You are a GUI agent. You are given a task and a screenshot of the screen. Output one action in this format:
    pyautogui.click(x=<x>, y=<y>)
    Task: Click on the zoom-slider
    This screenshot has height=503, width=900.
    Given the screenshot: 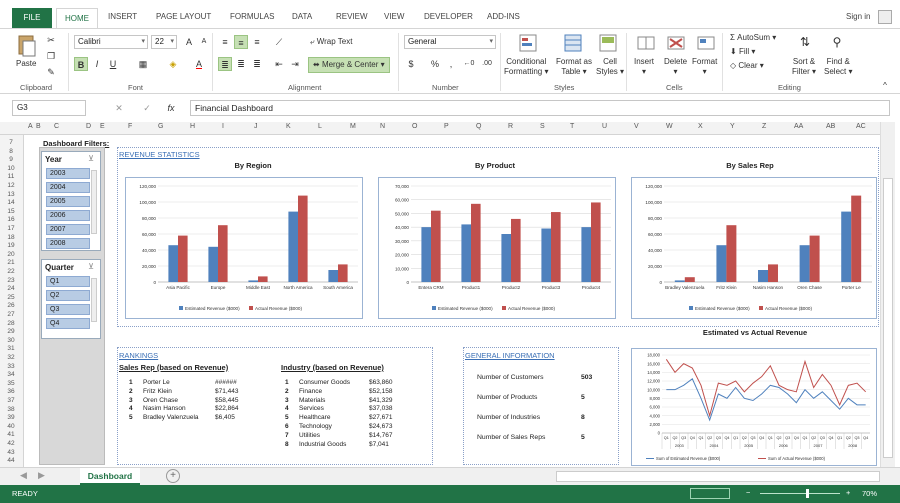 What is the action you would take?
    pyautogui.click(x=800, y=493)
    